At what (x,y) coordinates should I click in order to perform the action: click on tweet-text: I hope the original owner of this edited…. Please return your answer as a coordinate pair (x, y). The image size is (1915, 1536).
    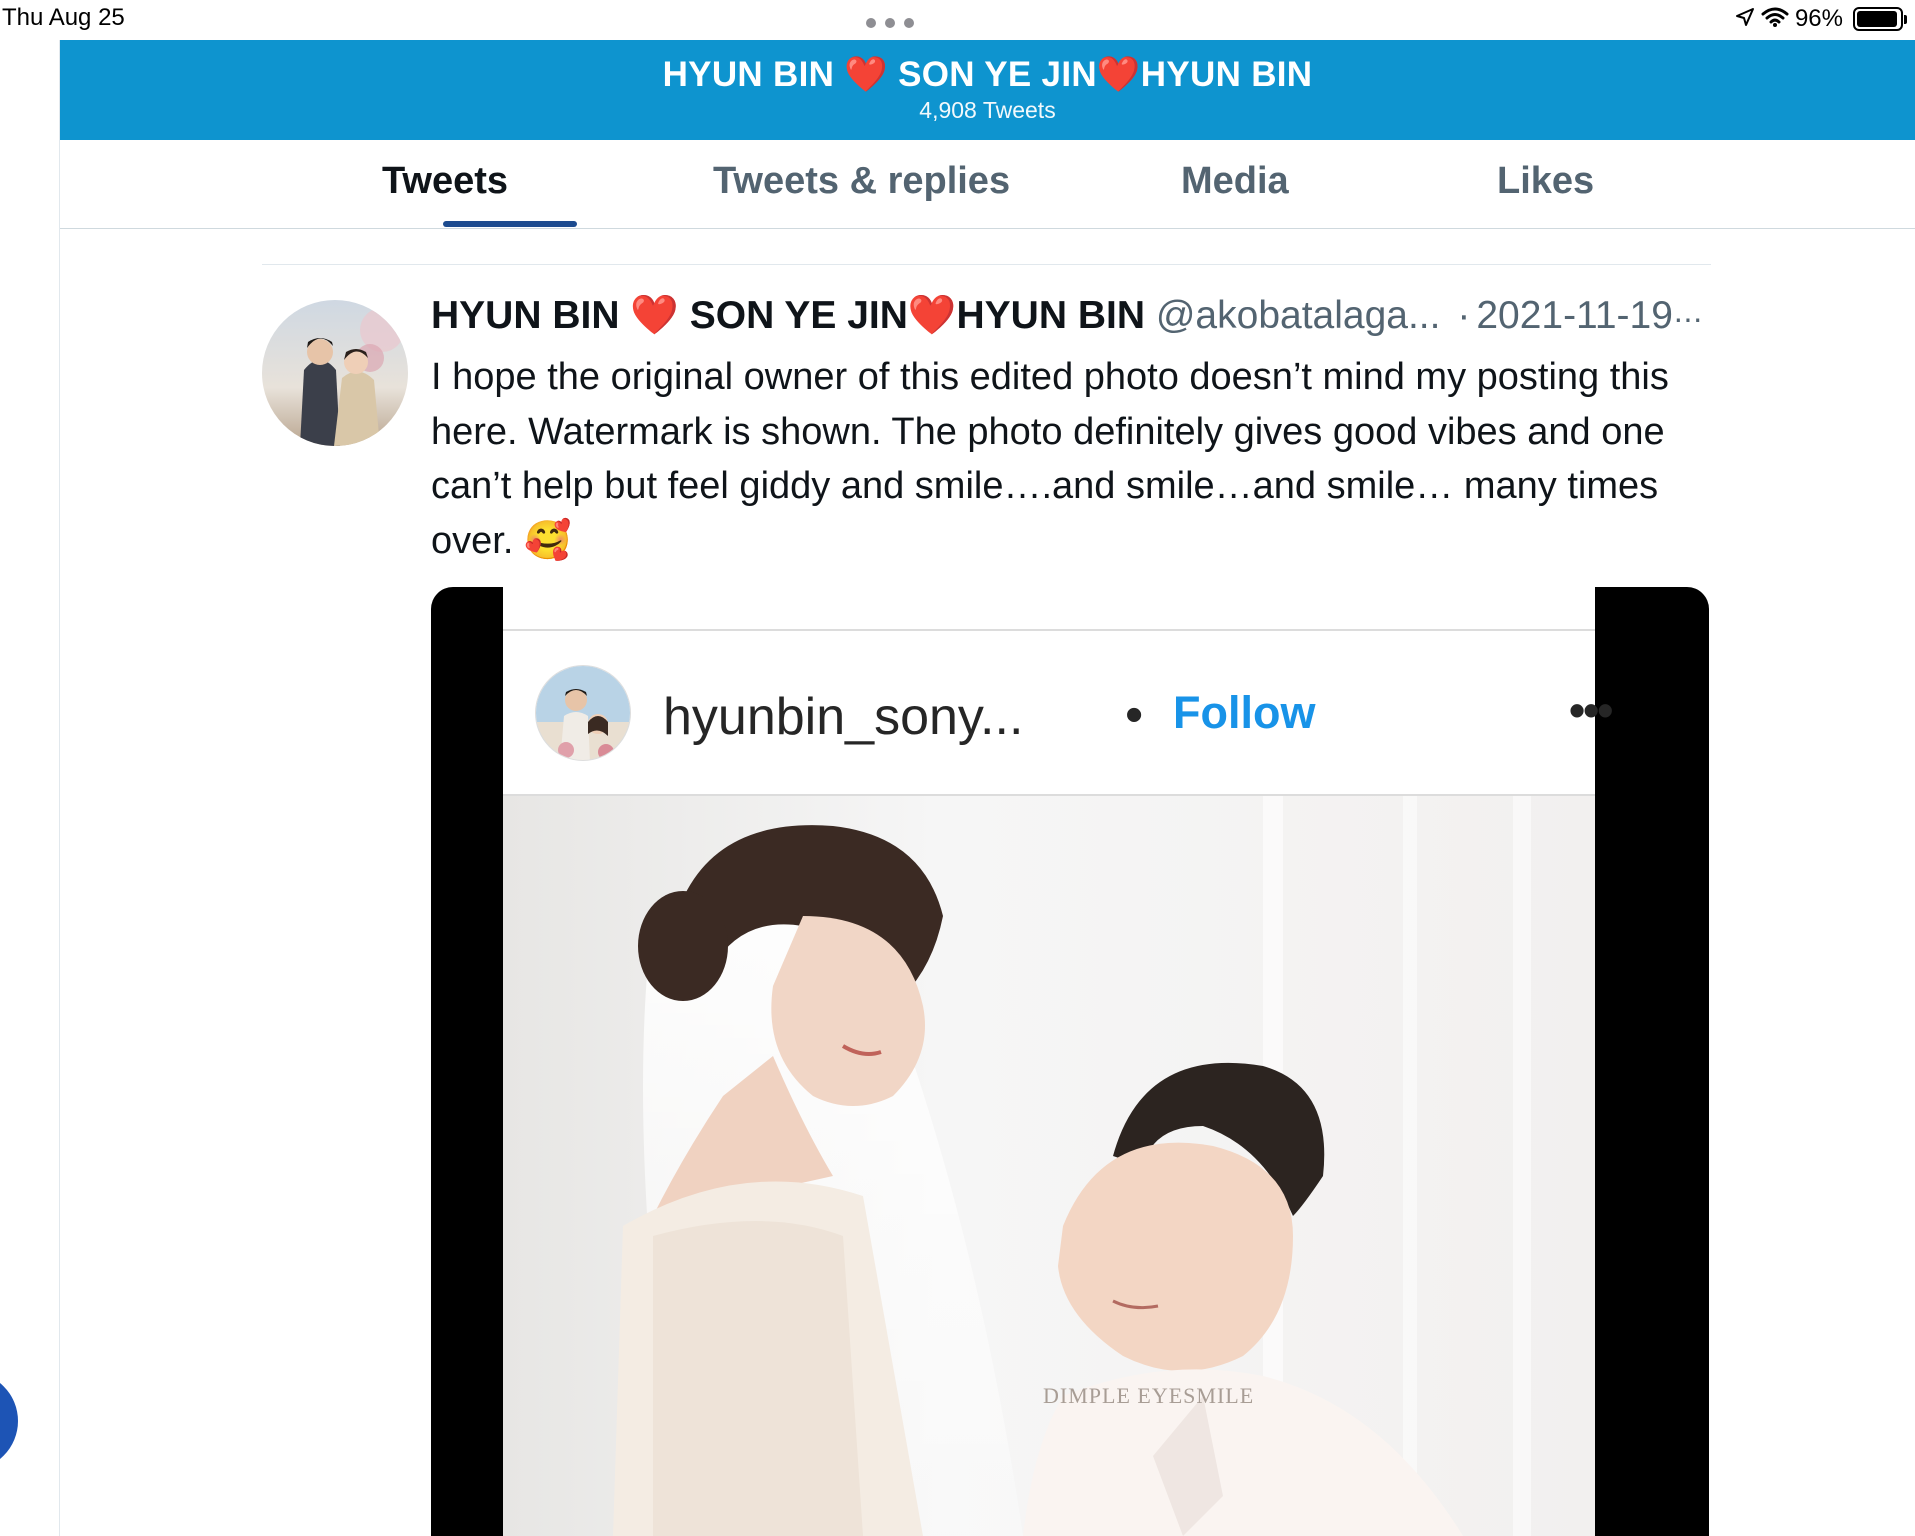
    Looking at the image, I should click on (1050, 459).